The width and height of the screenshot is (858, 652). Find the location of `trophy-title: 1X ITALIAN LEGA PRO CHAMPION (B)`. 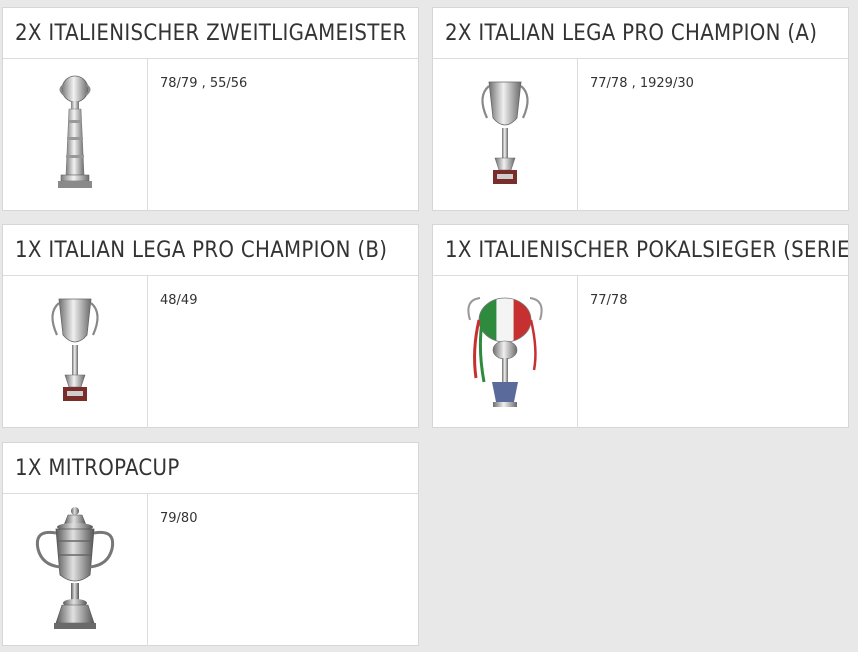

trophy-title: 1X ITALIAN LEGA PRO CHAMPION (B) is located at coordinates (210, 250).